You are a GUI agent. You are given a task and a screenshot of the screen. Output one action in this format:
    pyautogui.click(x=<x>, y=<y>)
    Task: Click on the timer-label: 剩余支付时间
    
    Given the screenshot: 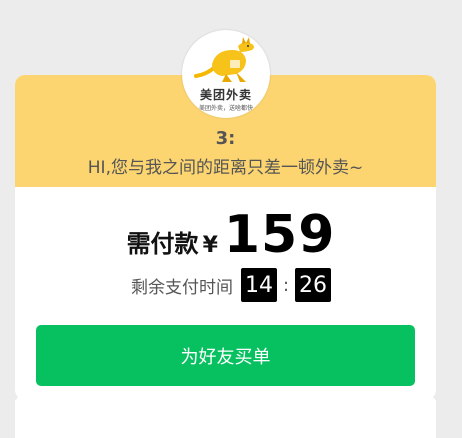 What is the action you would take?
    pyautogui.click(x=181, y=287)
    